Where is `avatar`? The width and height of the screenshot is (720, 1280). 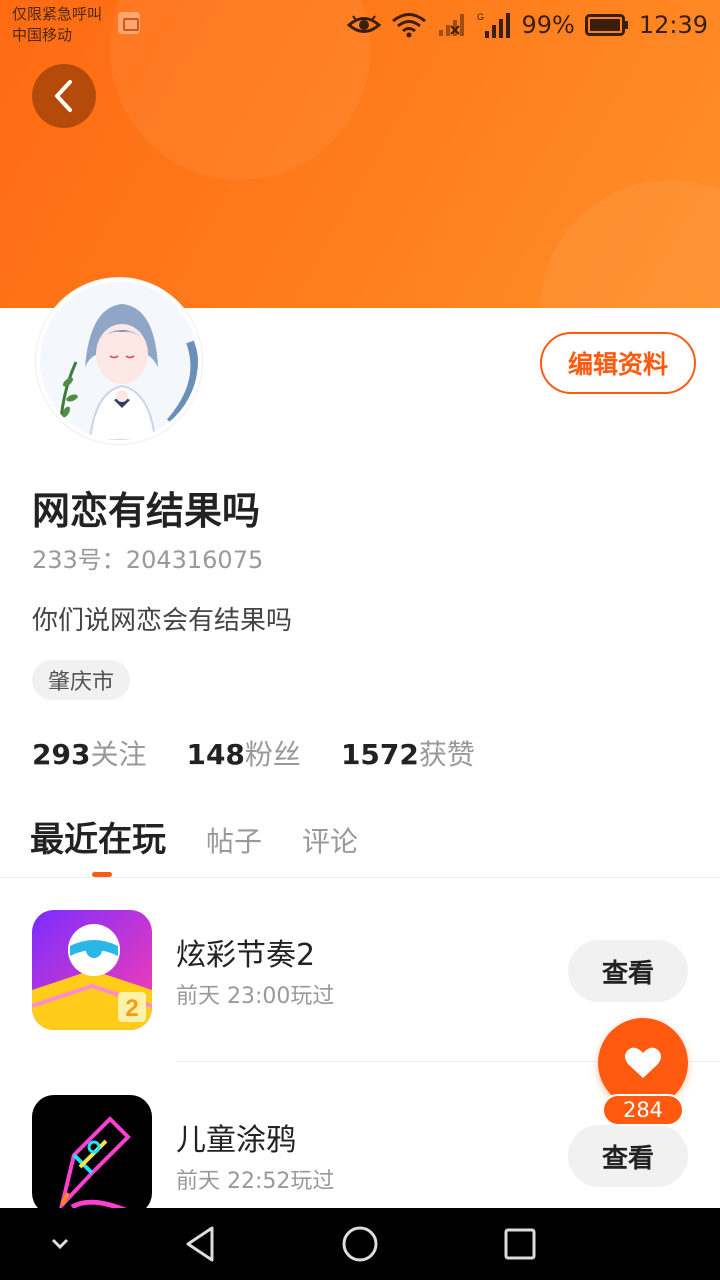 avatar is located at coordinates (119, 361).